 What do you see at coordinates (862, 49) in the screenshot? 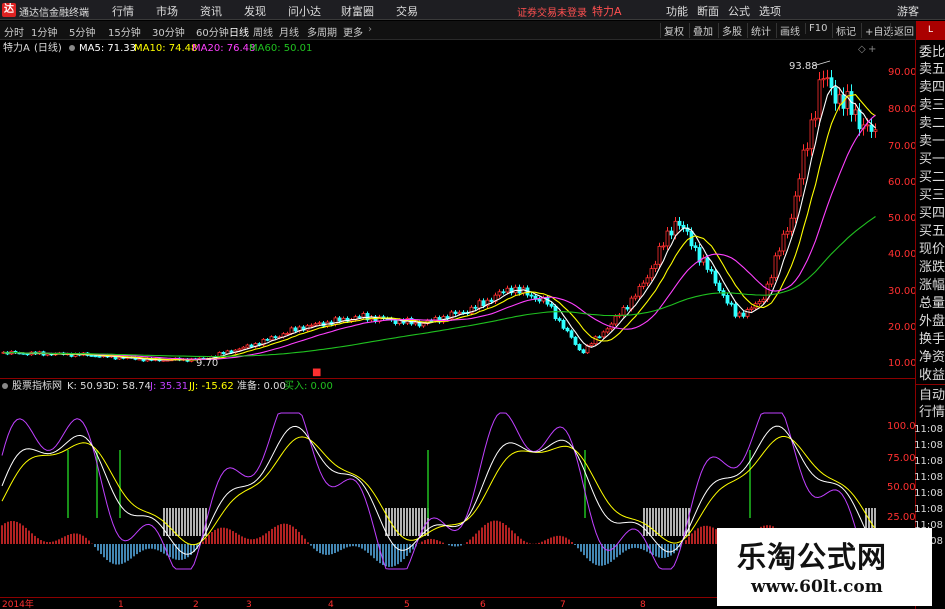
I see `diamond-icon: ◇` at bounding box center [862, 49].